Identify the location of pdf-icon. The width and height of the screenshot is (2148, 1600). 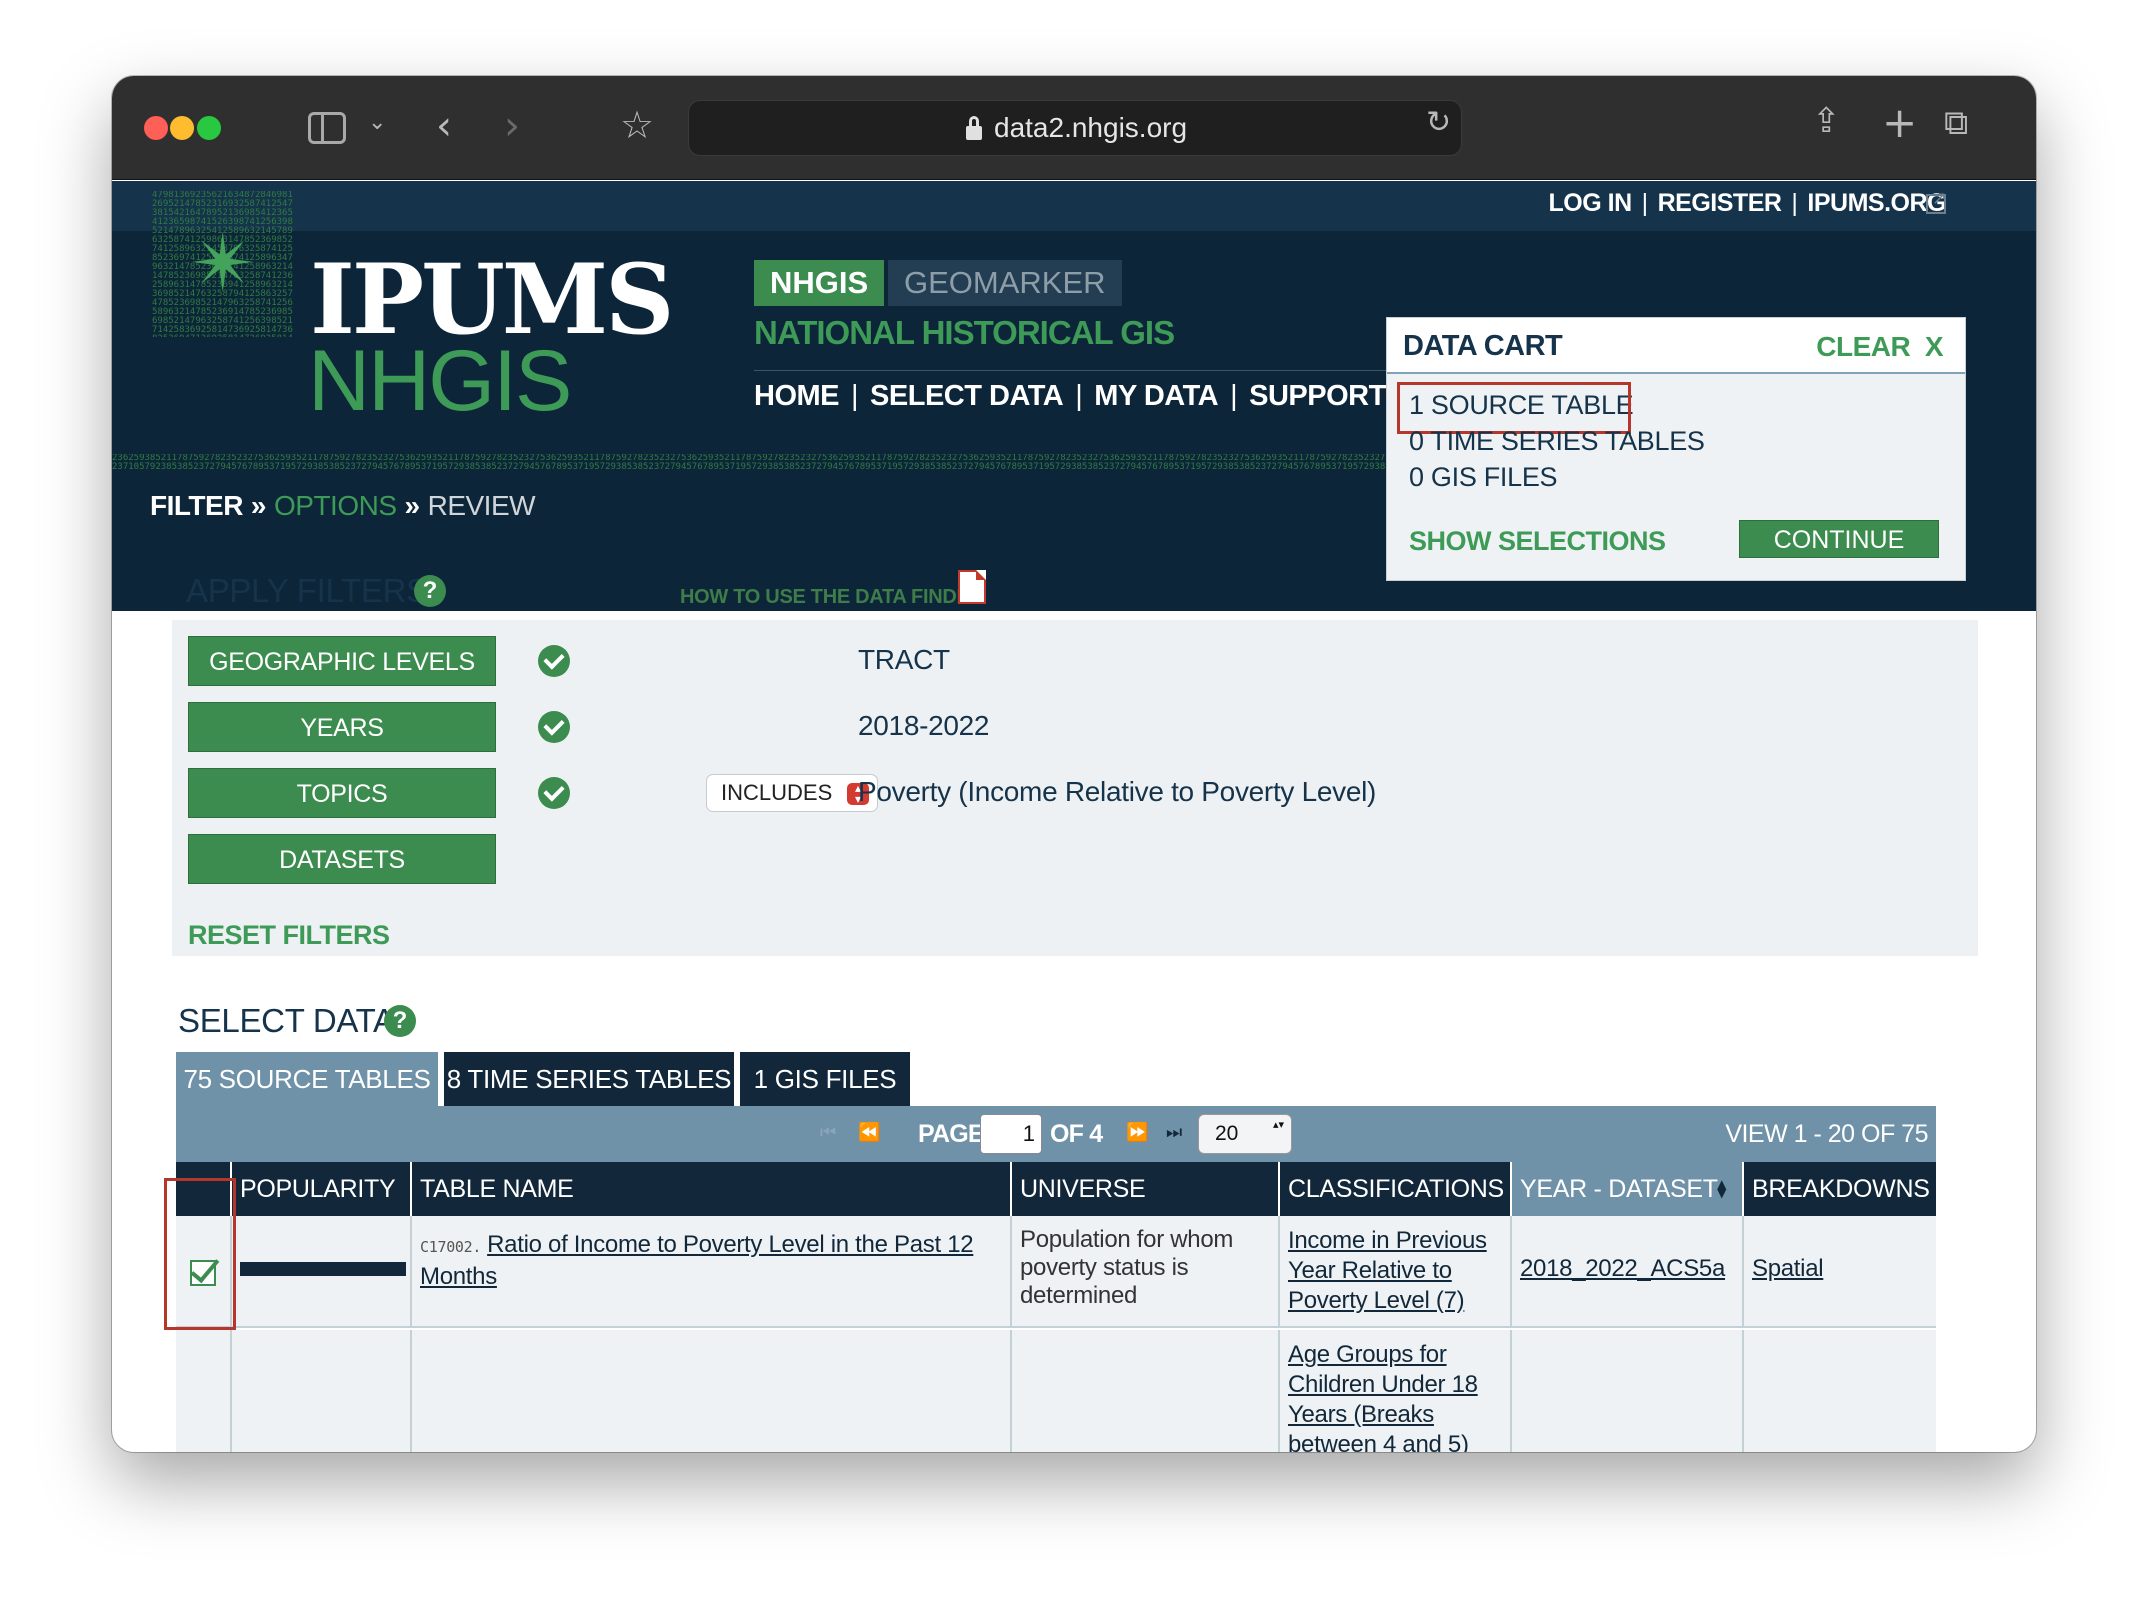
(972, 587).